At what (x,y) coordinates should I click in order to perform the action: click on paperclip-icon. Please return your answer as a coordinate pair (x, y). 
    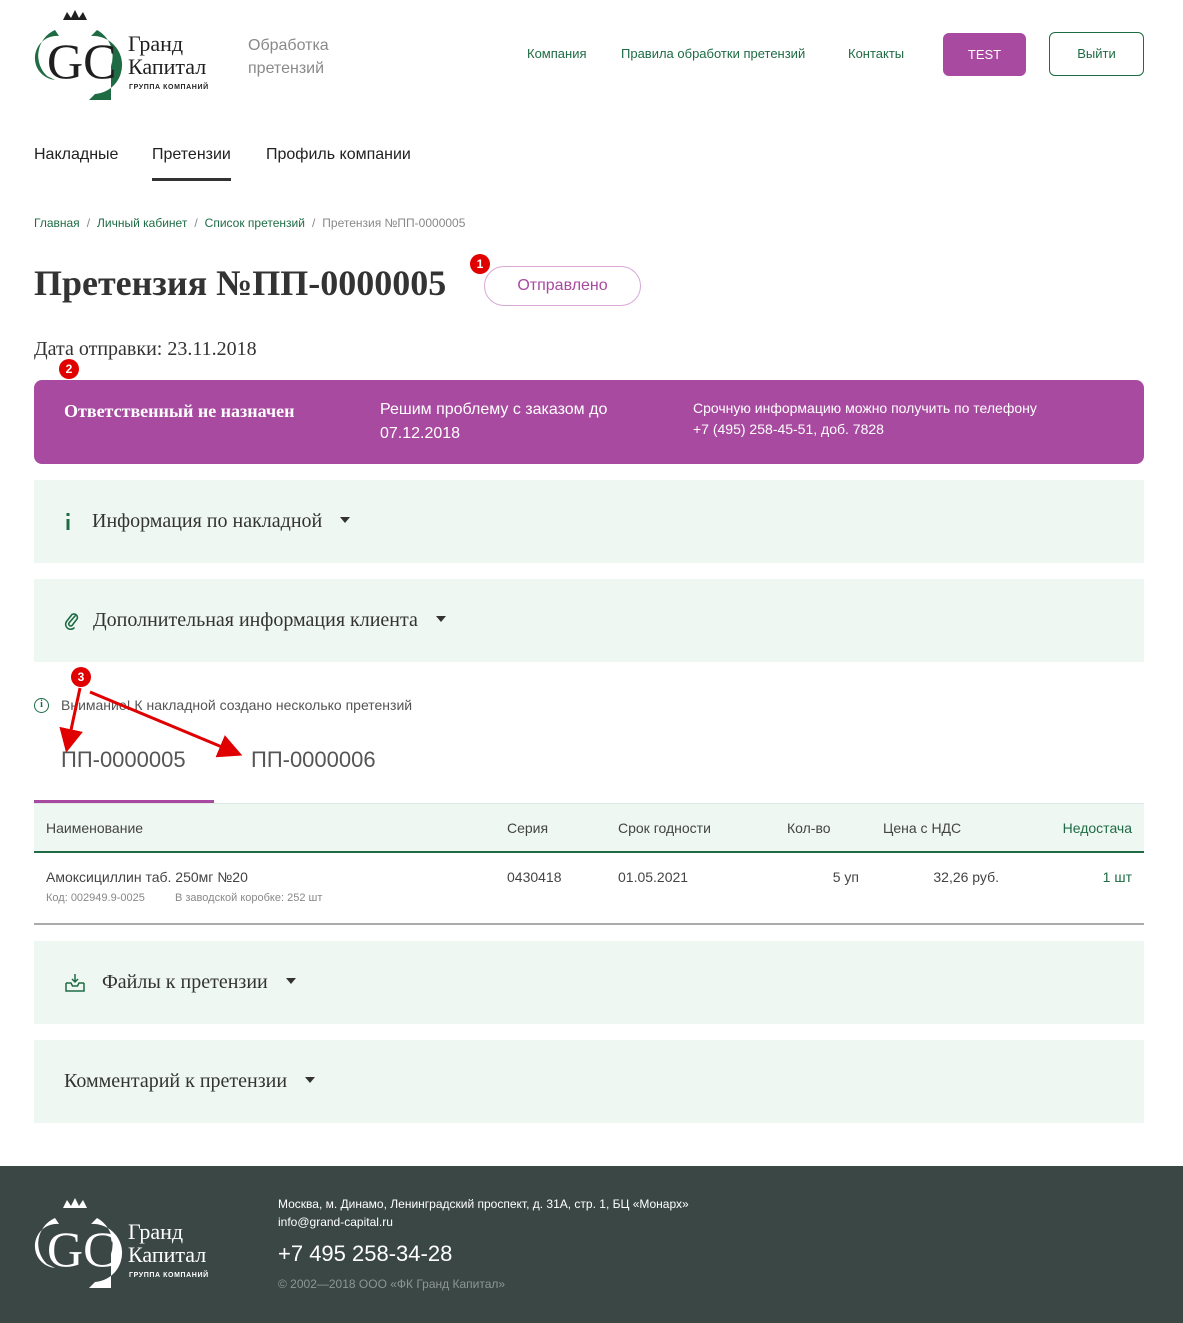
    Looking at the image, I should click on (72, 620).